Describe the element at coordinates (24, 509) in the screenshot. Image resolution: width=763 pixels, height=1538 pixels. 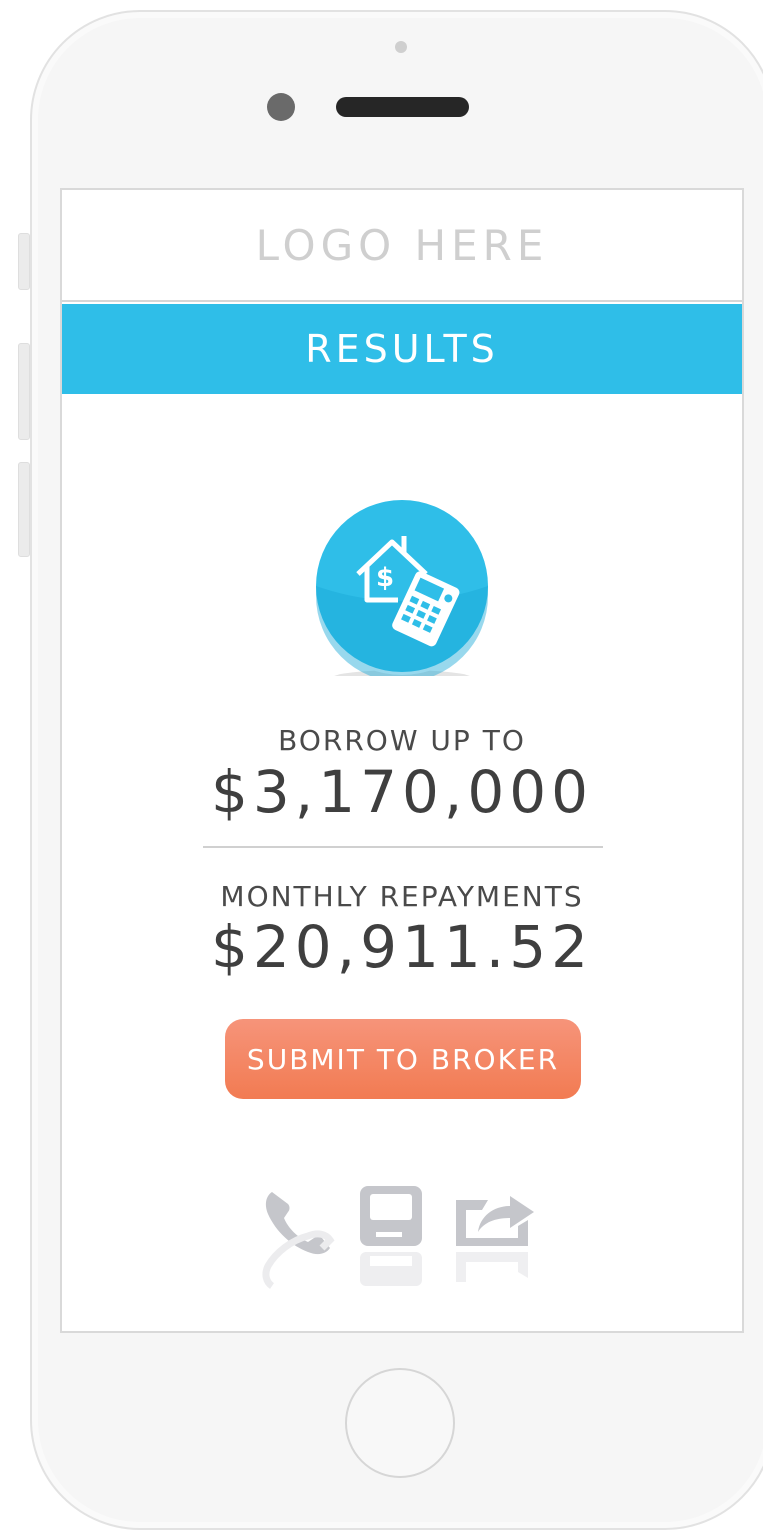
I see `volume-down-button` at that location.